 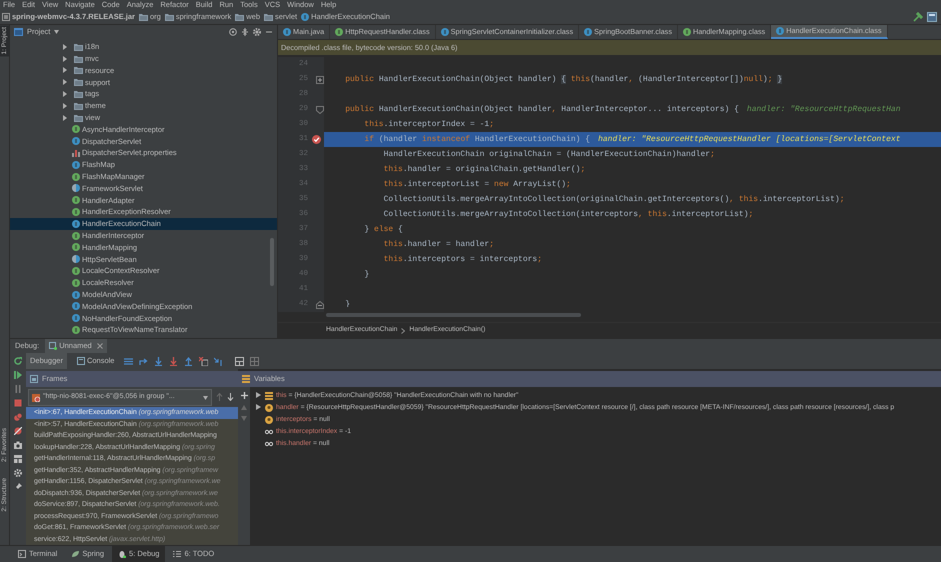 What do you see at coordinates (246, 379) in the screenshot?
I see `variables-icon` at bounding box center [246, 379].